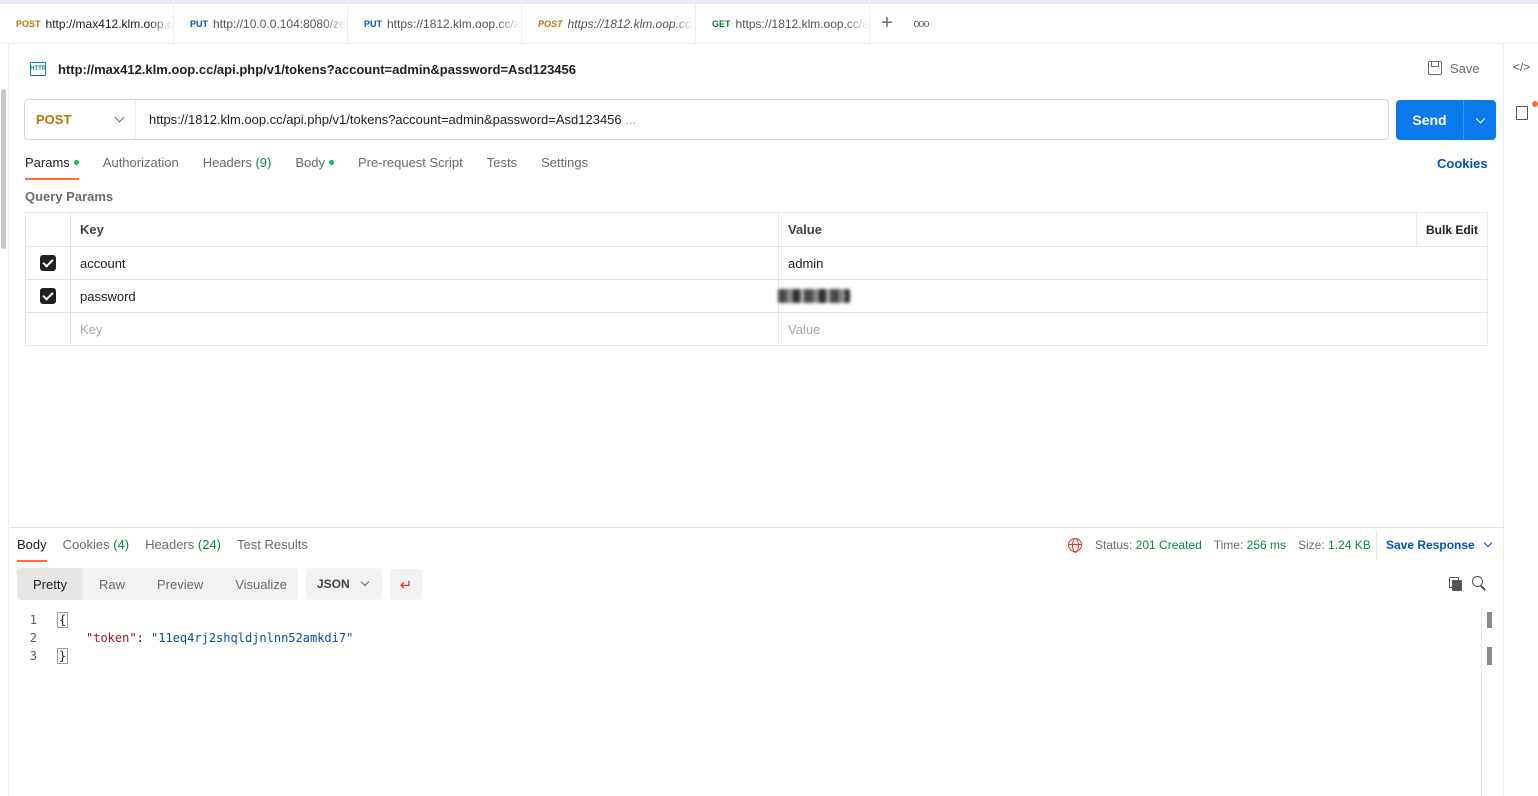 Image resolution: width=1538 pixels, height=796 pixels. What do you see at coordinates (609, 23) in the screenshot?
I see `request-tab: POST https://1812.klm.oop.cc/` at bounding box center [609, 23].